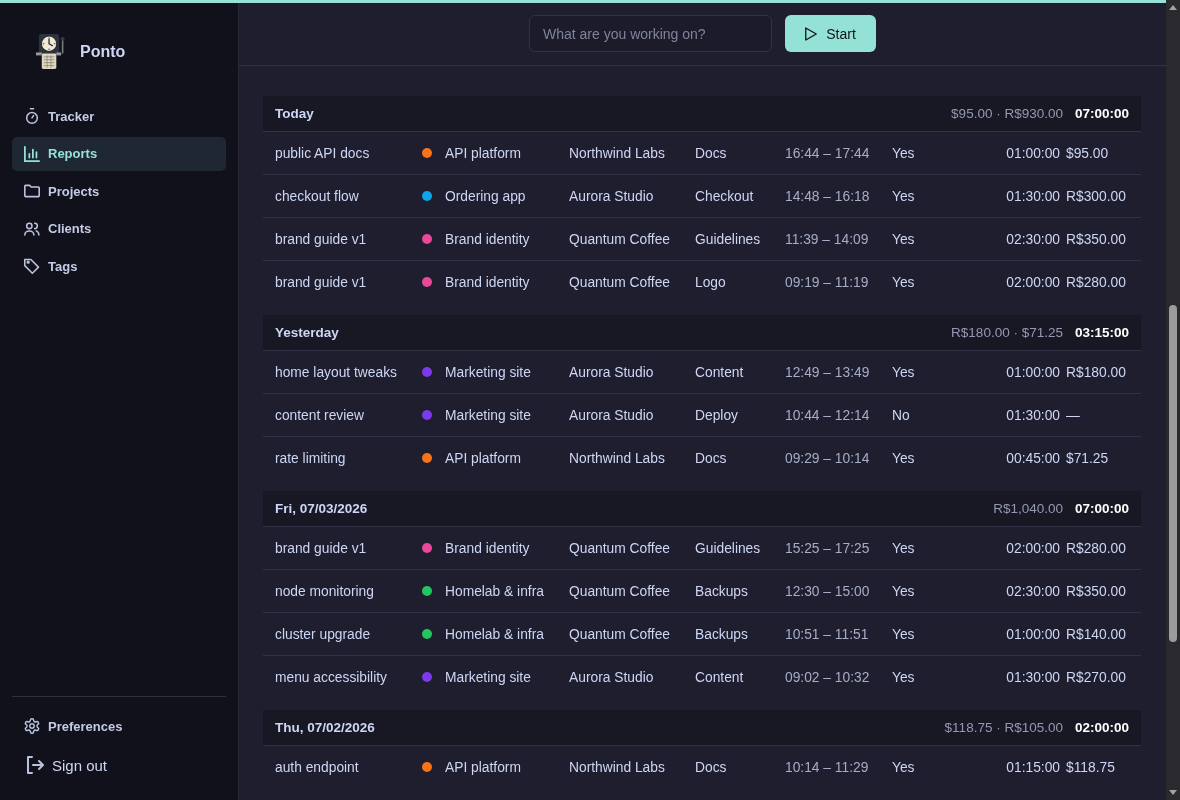  I want to click on time-range: 15:25 – 17:25, so click(828, 548).